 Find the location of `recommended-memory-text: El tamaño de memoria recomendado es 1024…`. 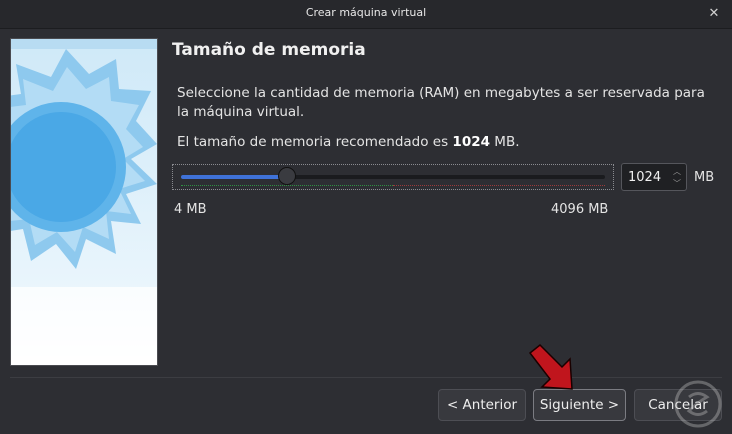

recommended-memory-text: El tamaño de memoria recomendado es 1024… is located at coordinates (348, 142).